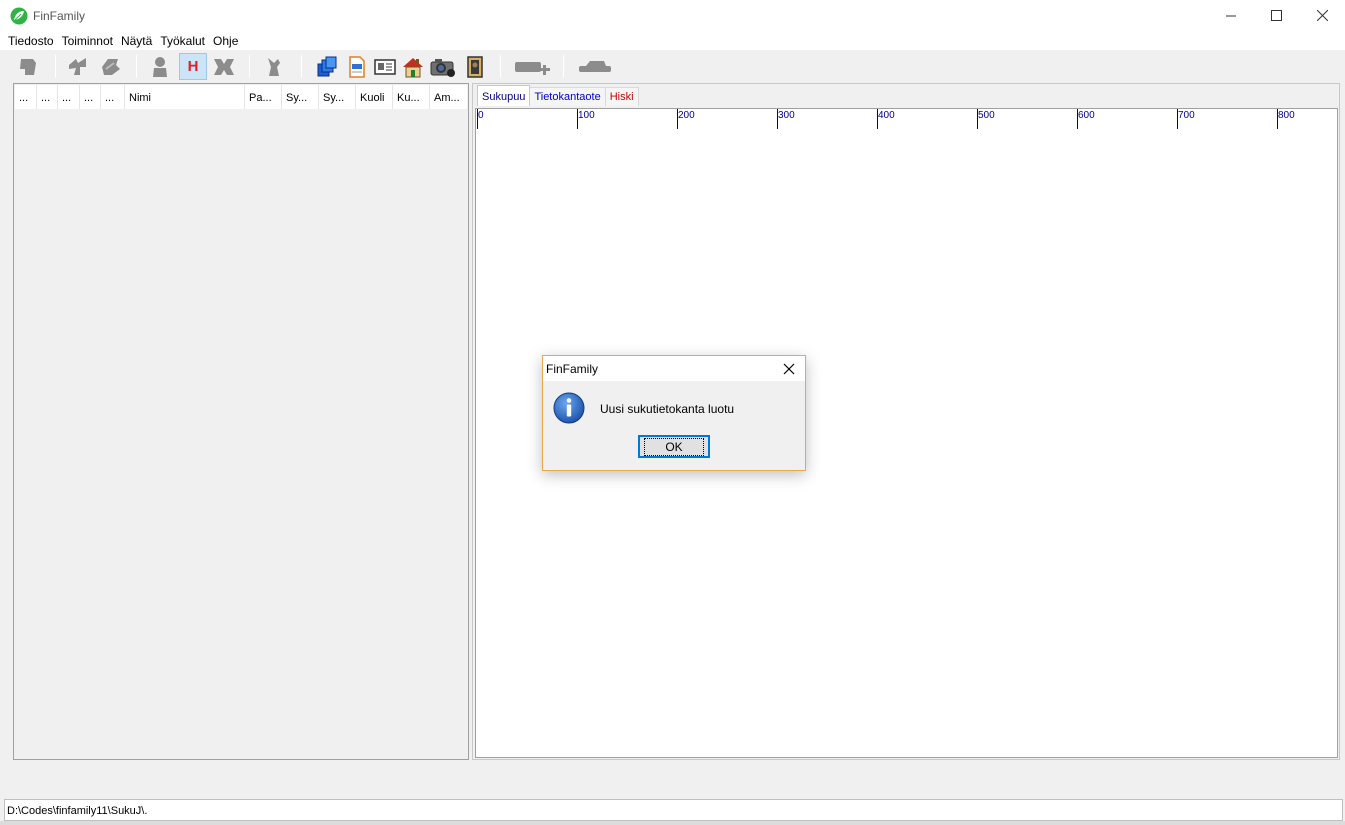 Image resolution: width=1345 pixels, height=825 pixels. Describe the element at coordinates (672, 40) in the screenshot. I see `menu-bar: Tiedosto Toiminnot Näytä Työkalut Ohje` at that location.